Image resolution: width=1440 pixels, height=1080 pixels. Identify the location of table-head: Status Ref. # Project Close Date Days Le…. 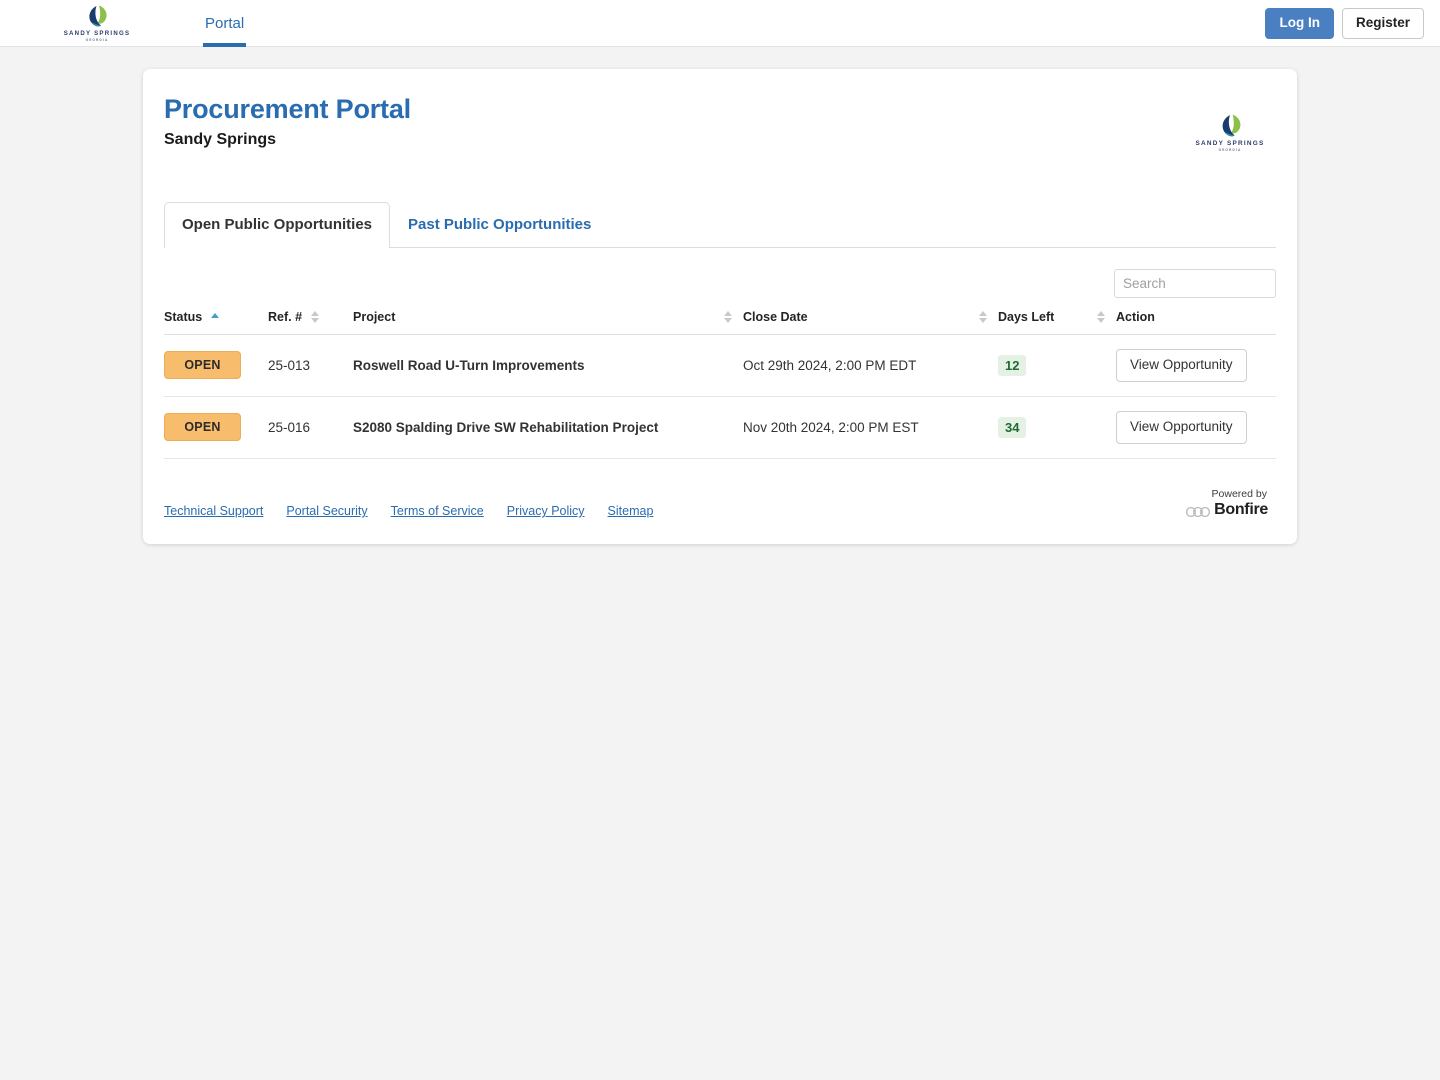
(720, 322).